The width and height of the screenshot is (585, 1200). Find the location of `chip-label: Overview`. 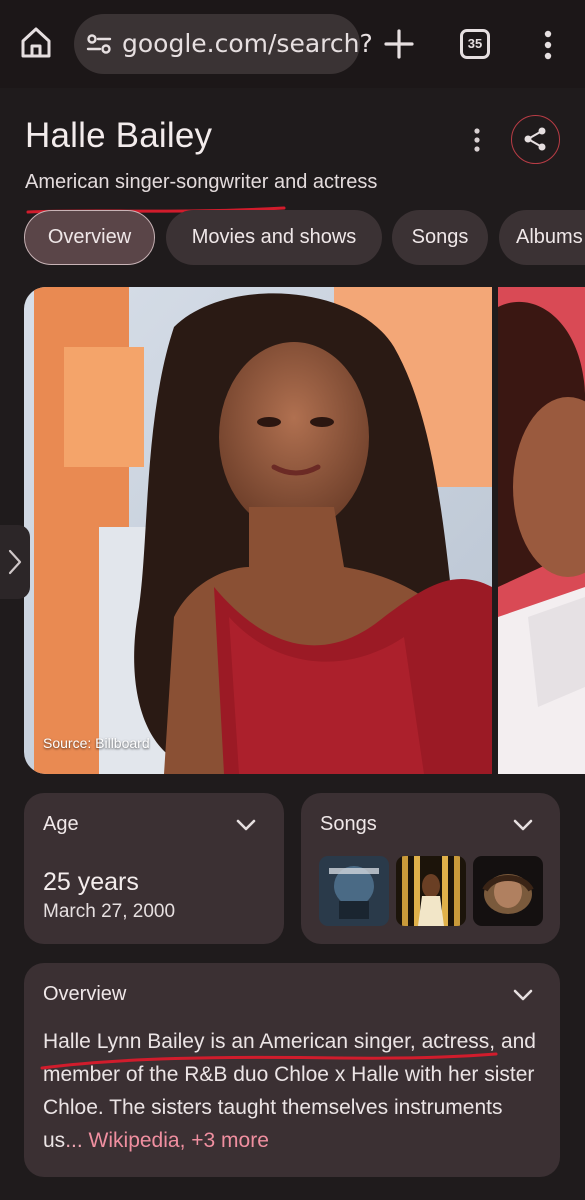

chip-label: Overview is located at coordinates (89, 237).